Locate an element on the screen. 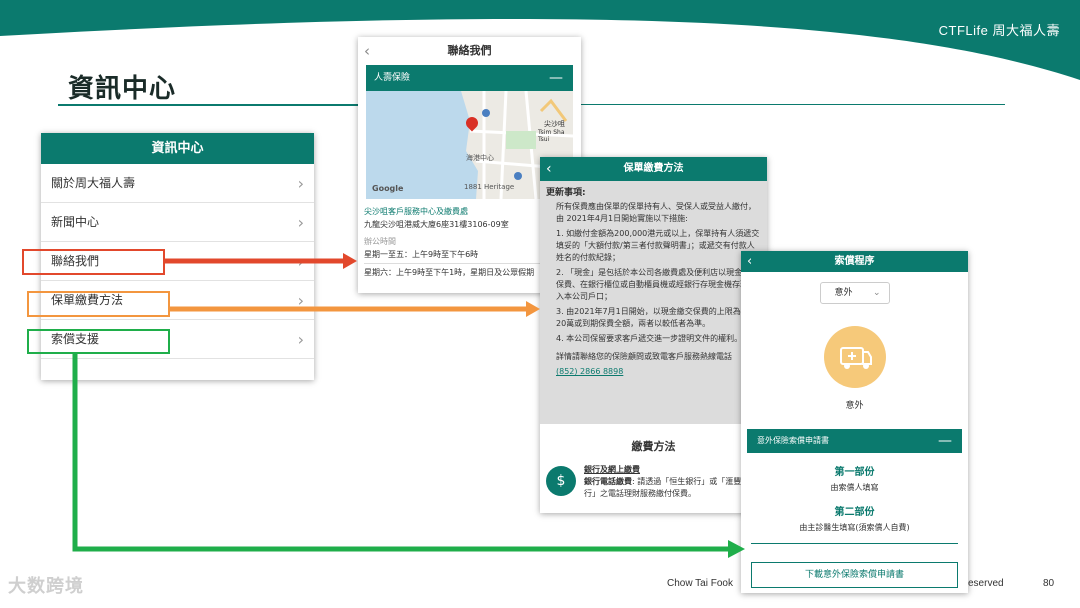 The height and width of the screenshot is (608, 1080). footer-company: Chow Tai Fook is located at coordinates (700, 583).